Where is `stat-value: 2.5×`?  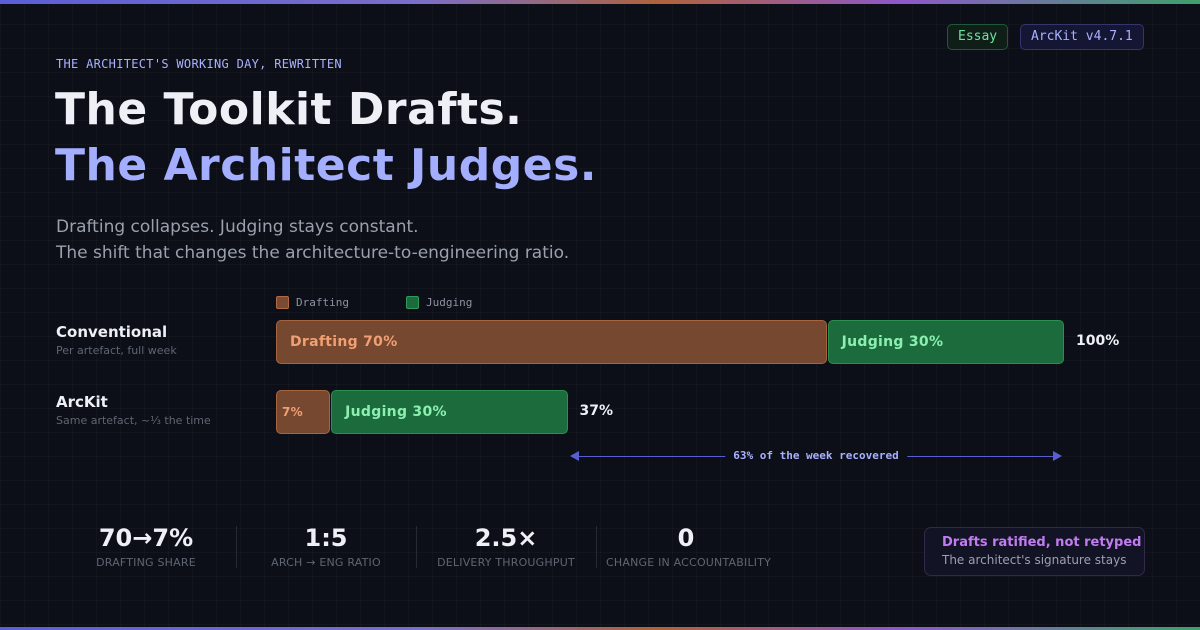 stat-value: 2.5× is located at coordinates (506, 538).